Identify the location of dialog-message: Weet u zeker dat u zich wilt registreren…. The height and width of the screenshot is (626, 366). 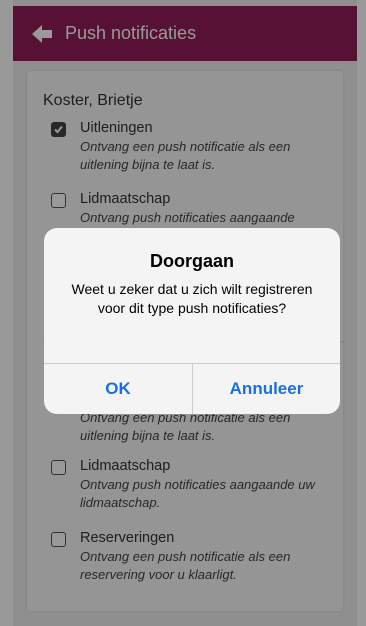
(192, 298).